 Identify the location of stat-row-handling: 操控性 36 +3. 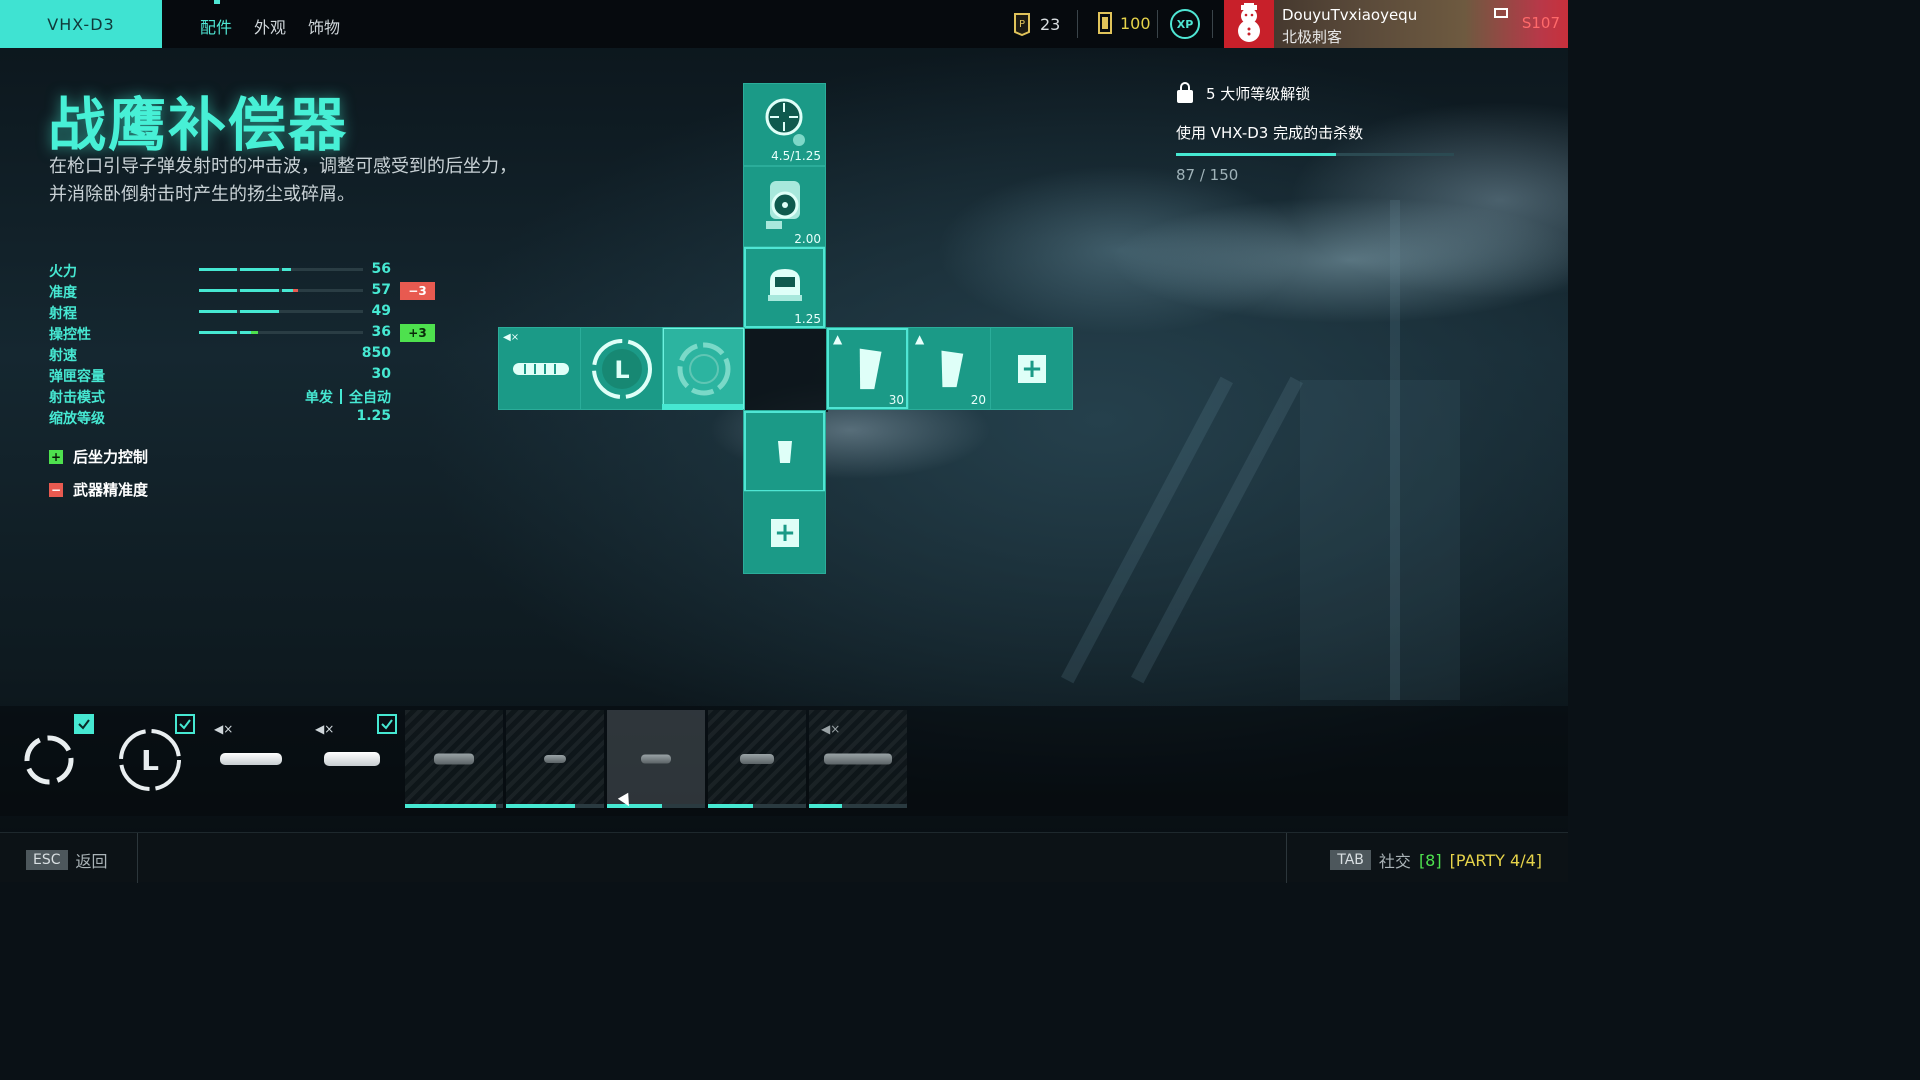
(249, 333).